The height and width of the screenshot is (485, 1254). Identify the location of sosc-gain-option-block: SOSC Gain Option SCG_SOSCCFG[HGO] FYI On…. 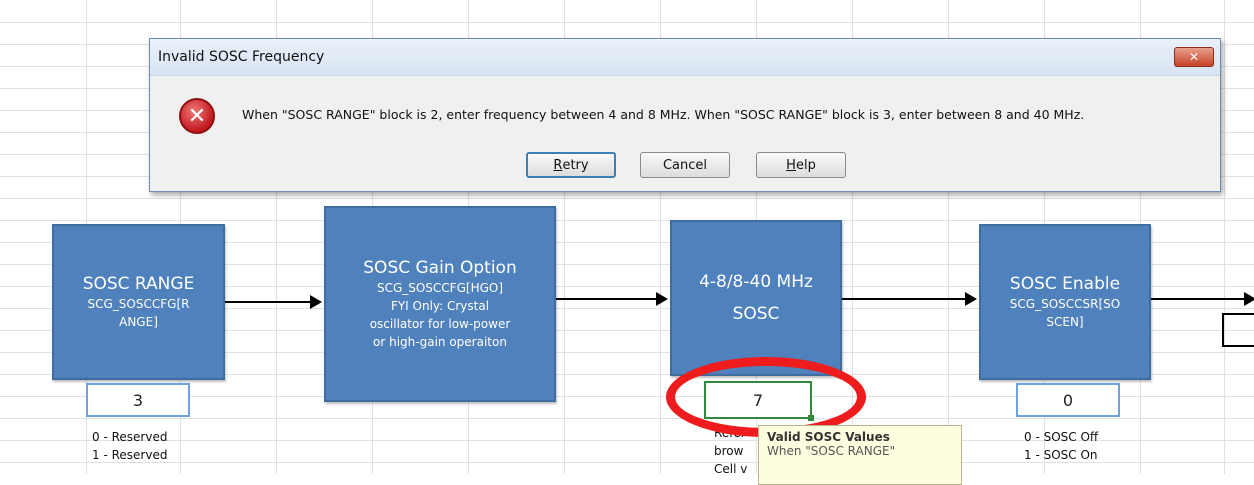
(440, 304).